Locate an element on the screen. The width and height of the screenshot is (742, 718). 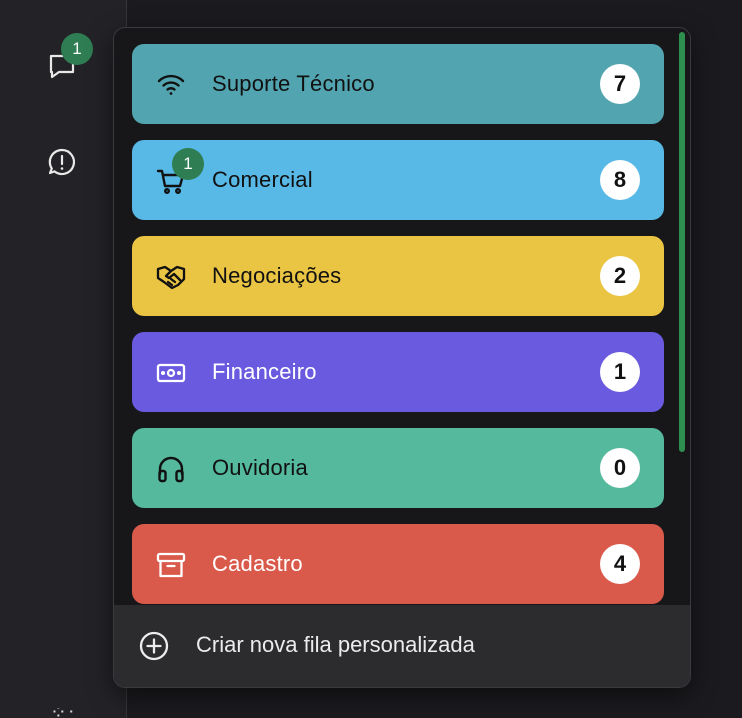
queue-label: Comercial is located at coordinates (262, 179).